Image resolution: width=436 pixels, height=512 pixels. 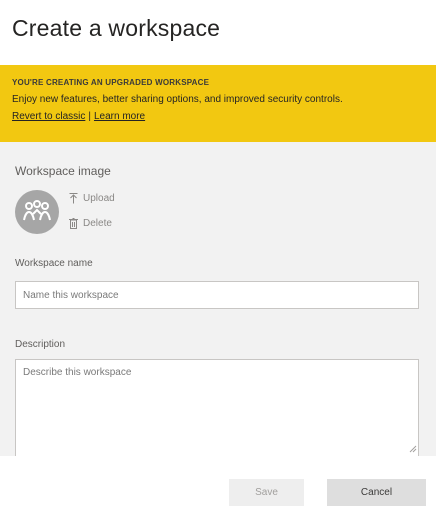 I want to click on delete-button: Delete, so click(x=90, y=223).